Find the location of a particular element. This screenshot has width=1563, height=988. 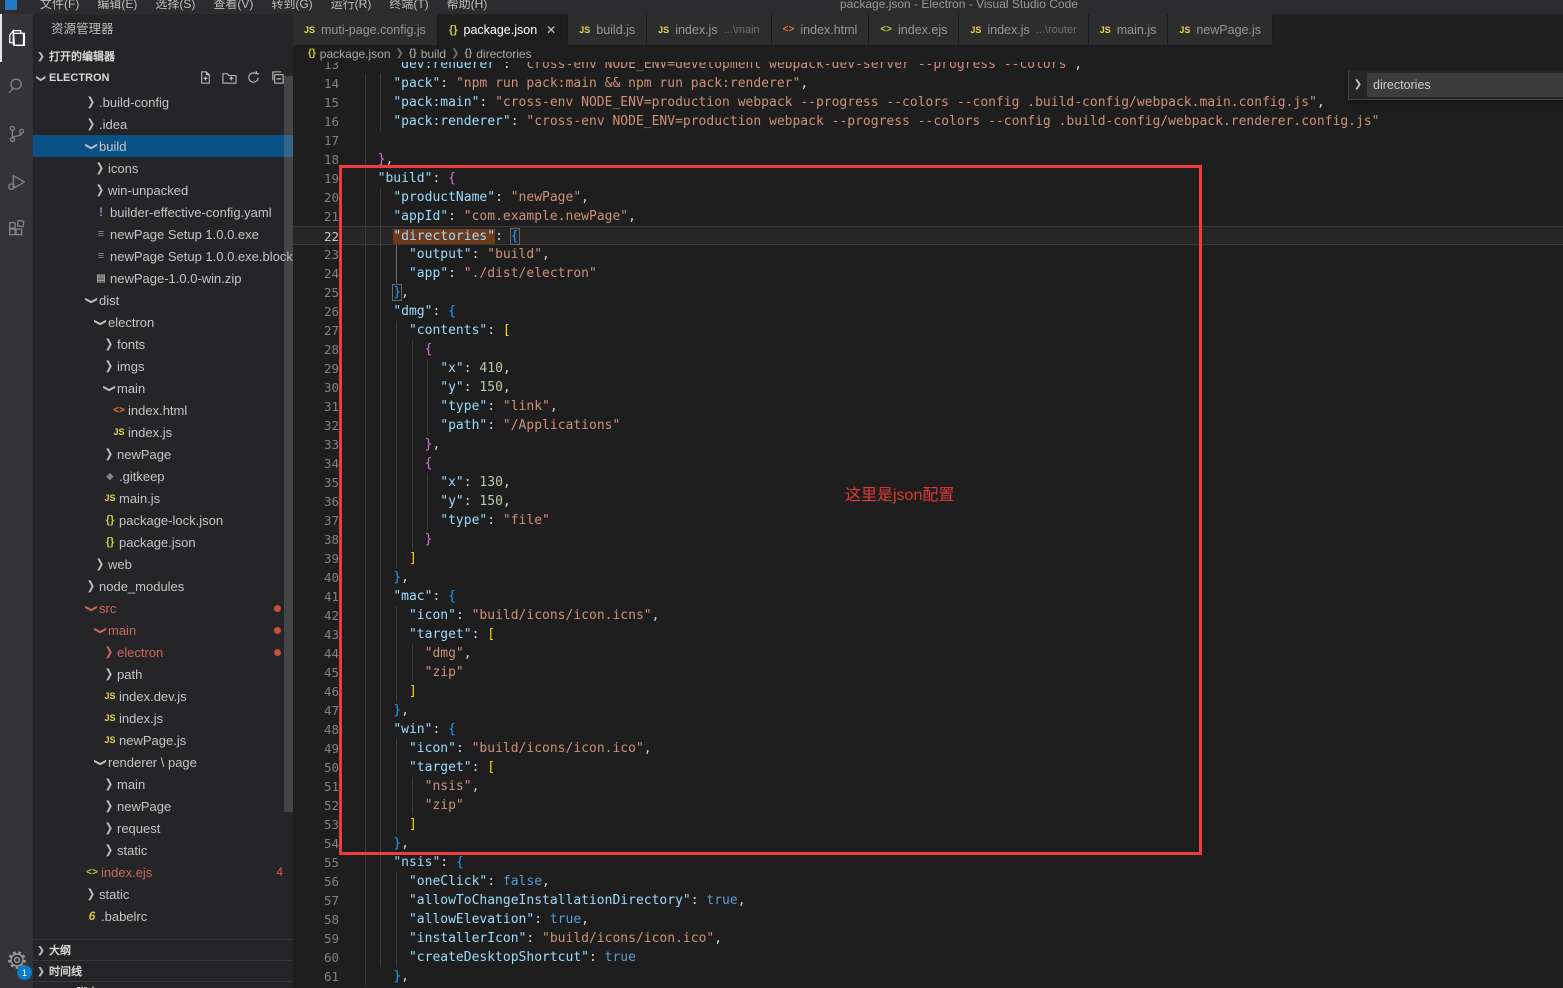

code-line-52: 52 "zip" is located at coordinates (928, 805).